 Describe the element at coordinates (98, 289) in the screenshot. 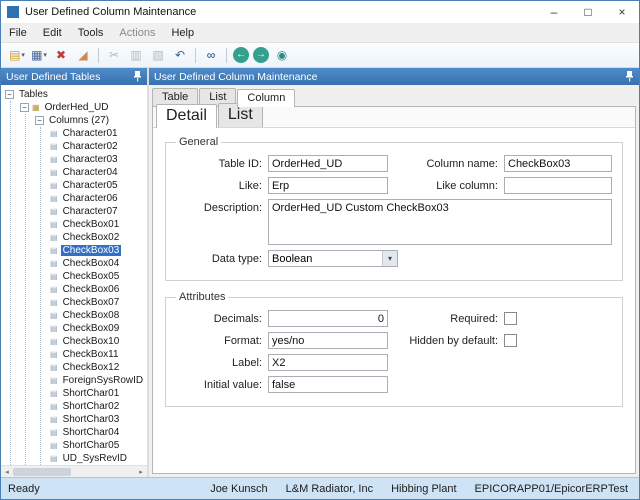

I see `tree-item-column: CheckBox06` at that location.